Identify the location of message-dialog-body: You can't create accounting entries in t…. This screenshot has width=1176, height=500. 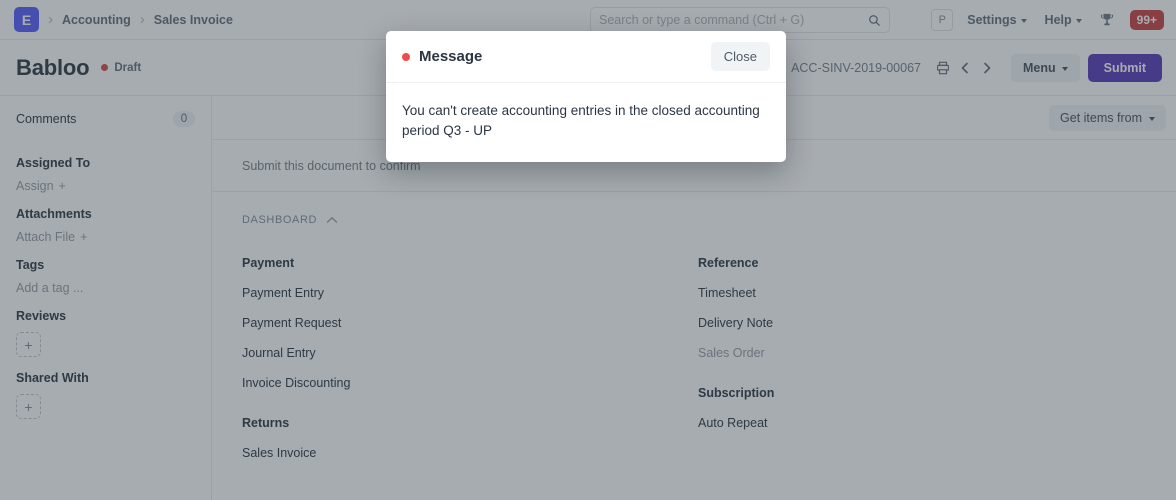
(581, 120).